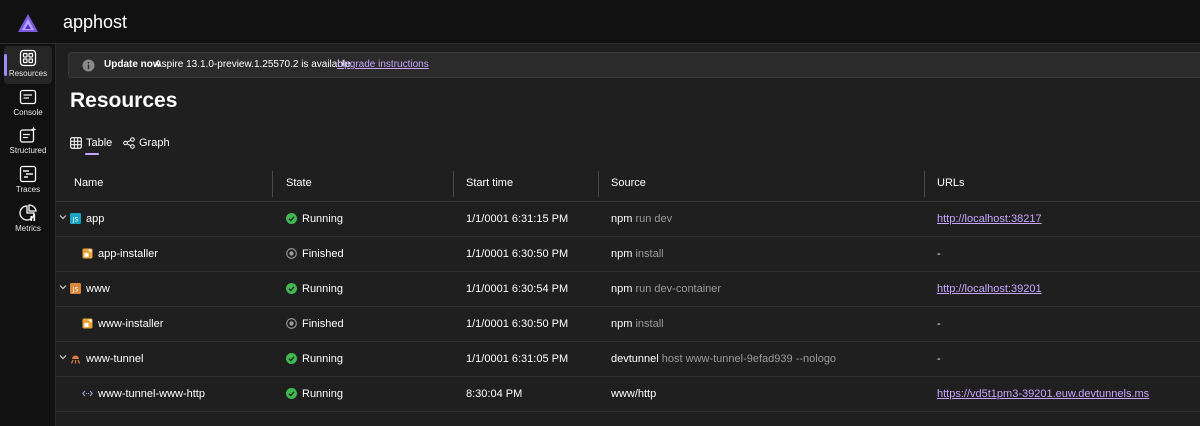 The width and height of the screenshot is (1200, 426). I want to click on resource-name: www-tunnel-www-http, so click(151, 394).